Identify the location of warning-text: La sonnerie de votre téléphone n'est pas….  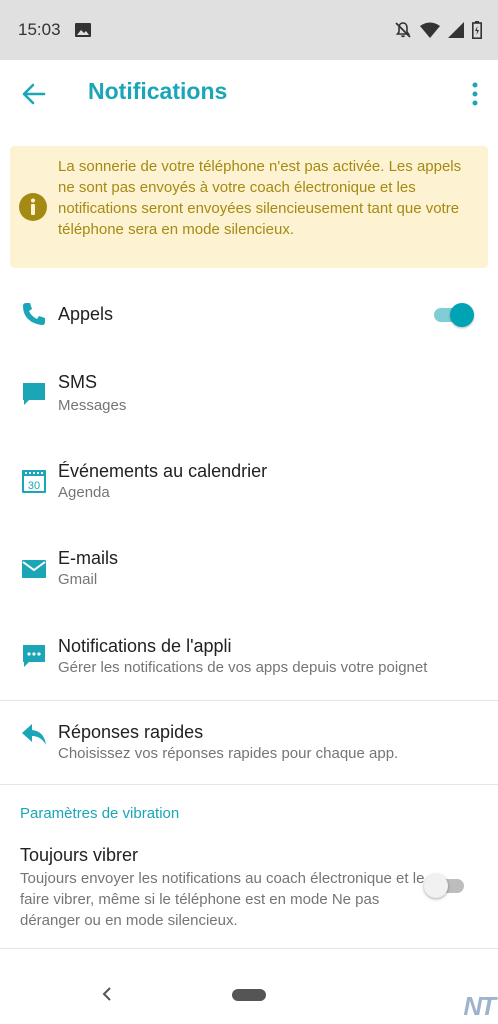
(260, 198).